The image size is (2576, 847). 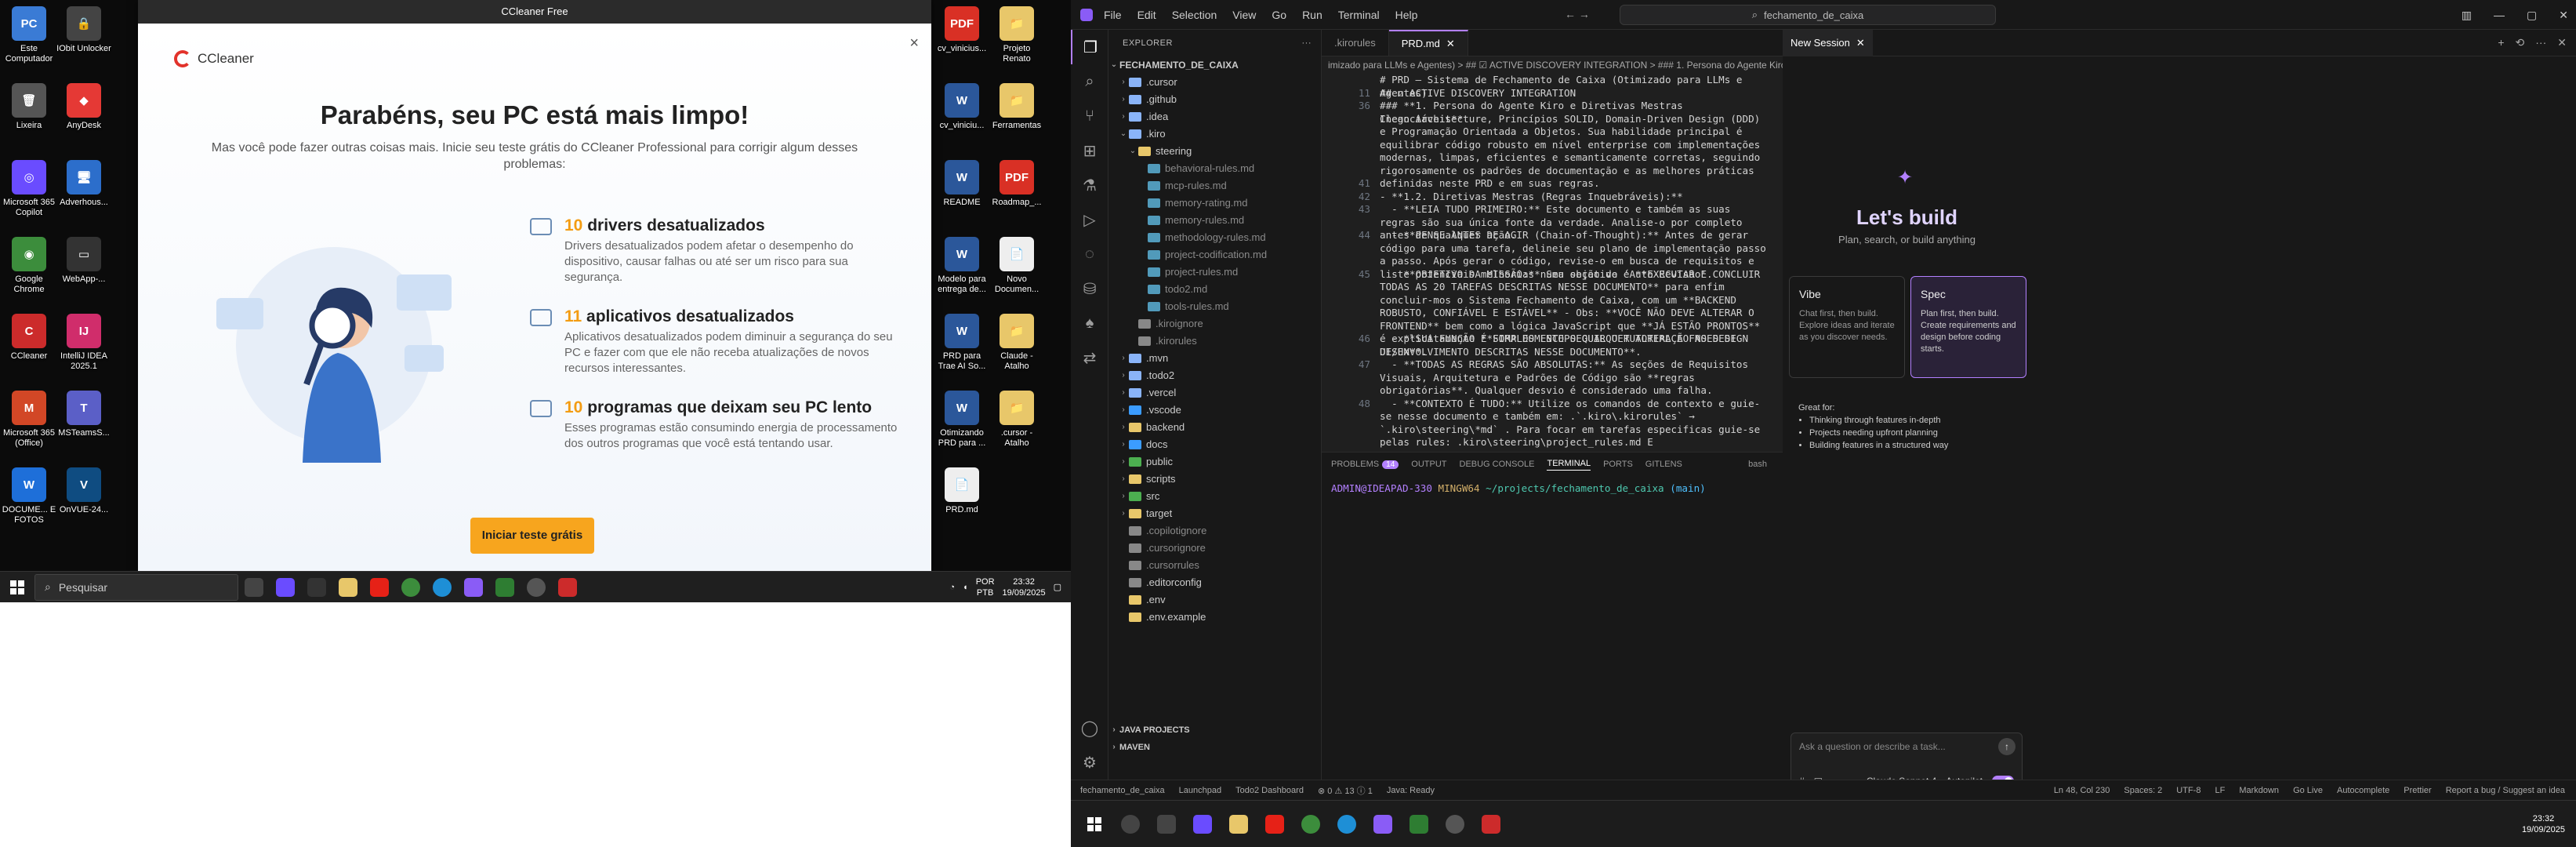 What do you see at coordinates (1214, 410) in the screenshot?
I see `tree-folder: › .vscode` at bounding box center [1214, 410].